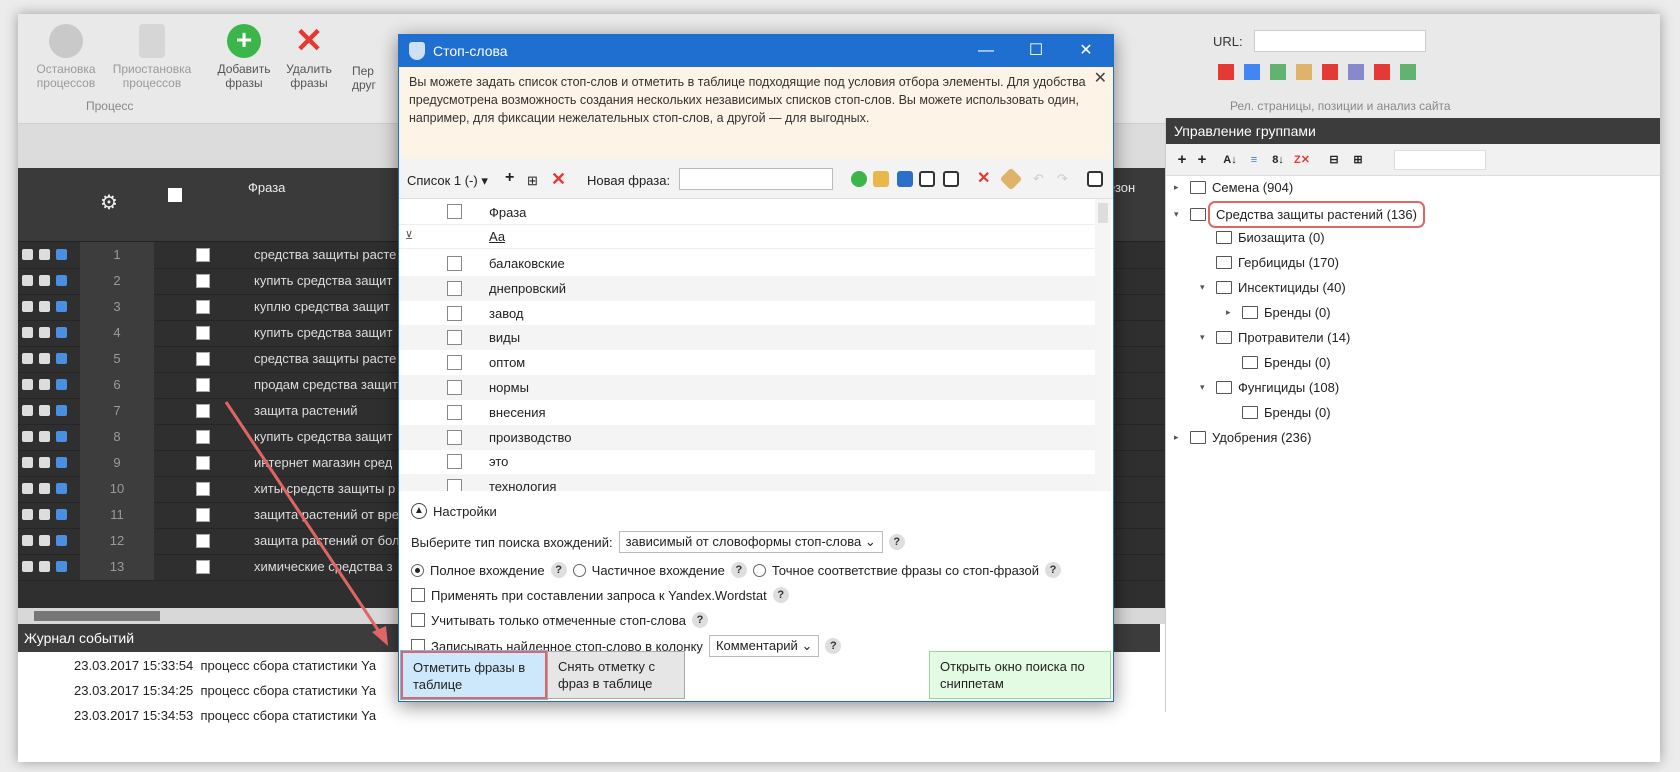 Image resolution: width=1680 pixels, height=772 pixels. I want to click on yandex-icon, so click(1382, 72).